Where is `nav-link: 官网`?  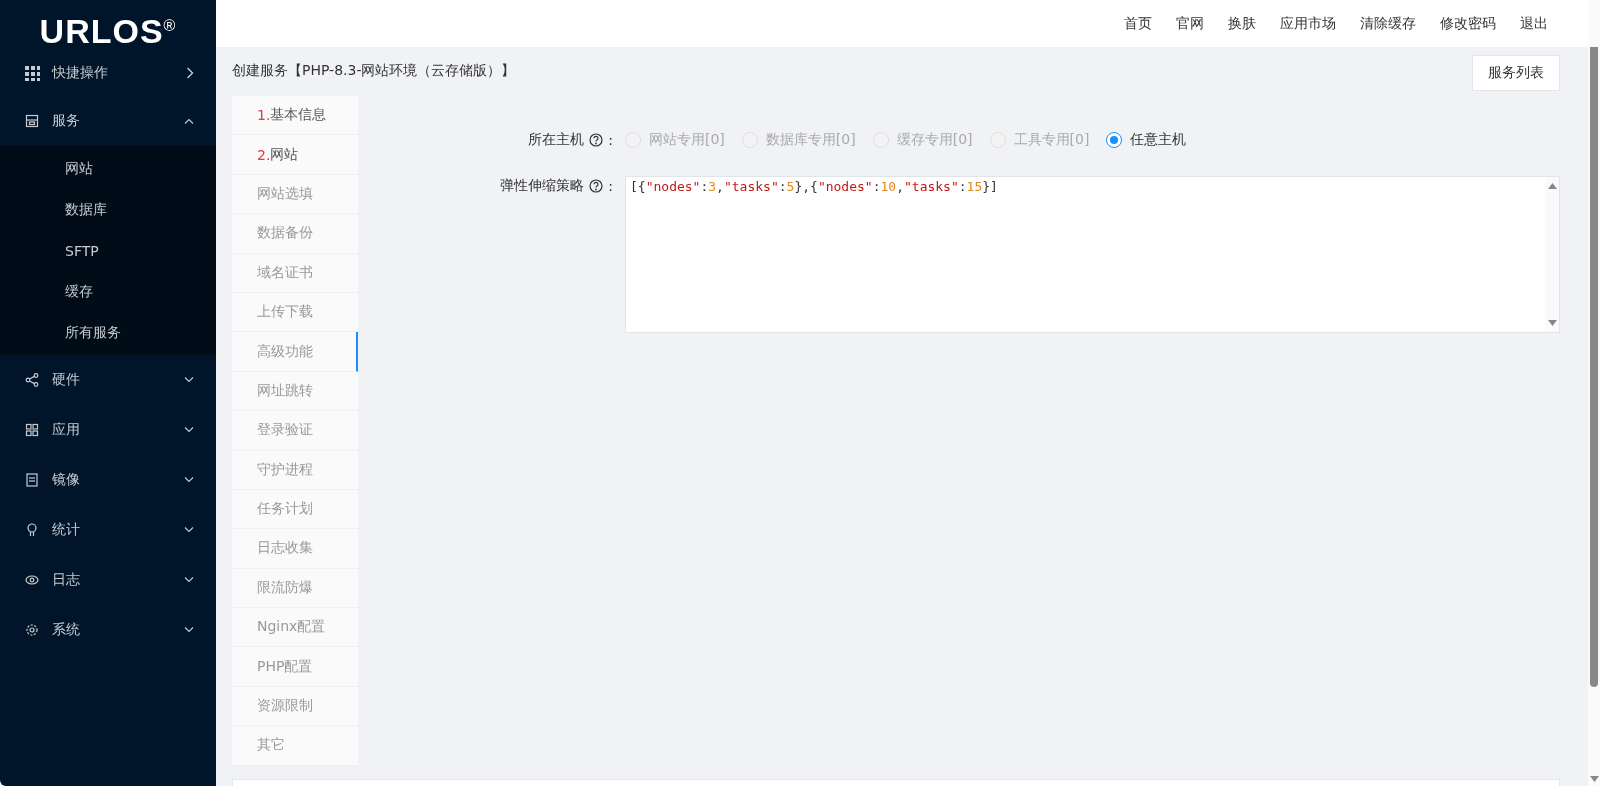
nav-link: 官网 is located at coordinates (1190, 23).